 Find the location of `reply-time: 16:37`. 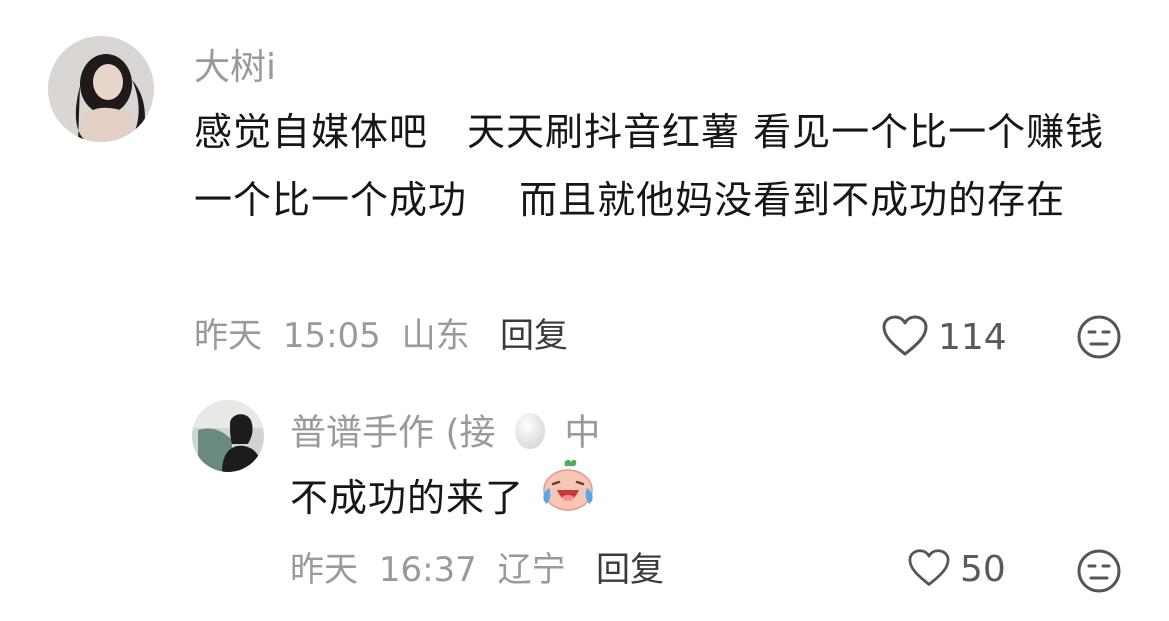

reply-time: 16:37 is located at coordinates (427, 570).